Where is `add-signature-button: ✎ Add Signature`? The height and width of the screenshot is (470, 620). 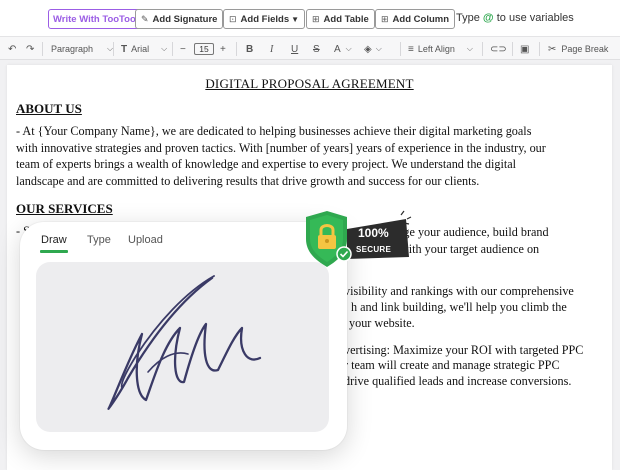 add-signature-button: ✎ Add Signature is located at coordinates (179, 19).